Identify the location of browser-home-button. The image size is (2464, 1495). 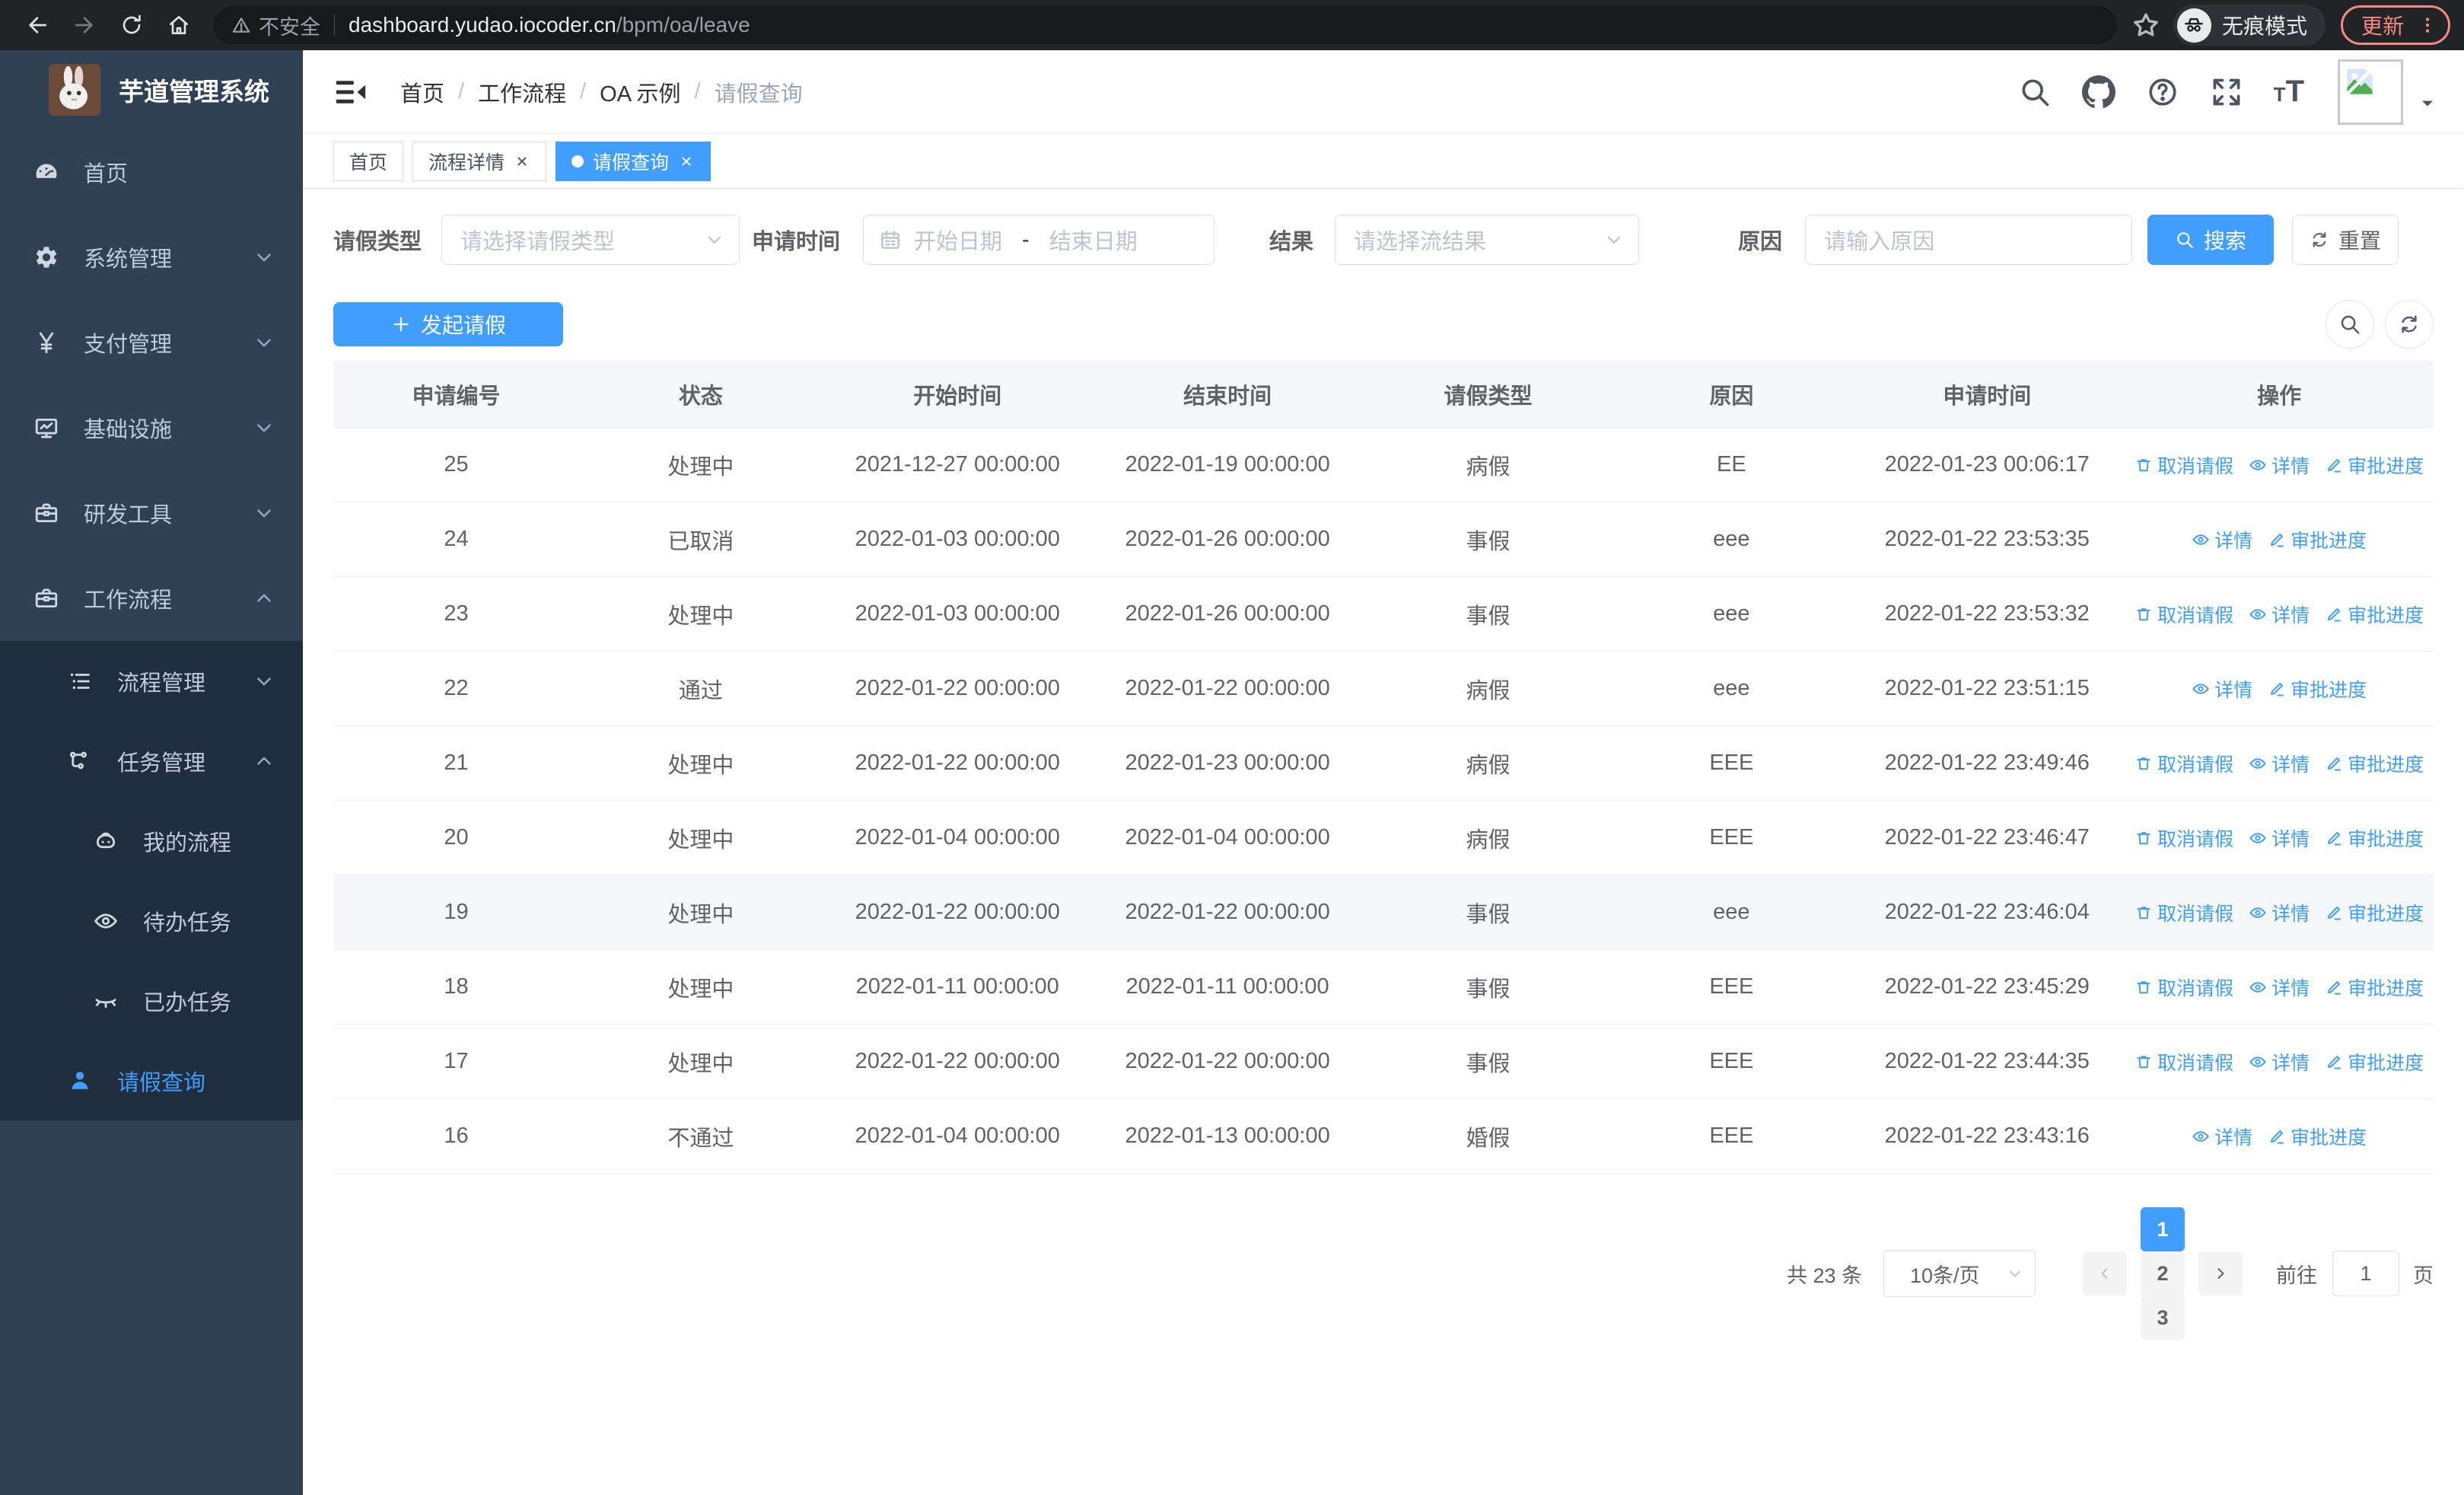
(178, 26).